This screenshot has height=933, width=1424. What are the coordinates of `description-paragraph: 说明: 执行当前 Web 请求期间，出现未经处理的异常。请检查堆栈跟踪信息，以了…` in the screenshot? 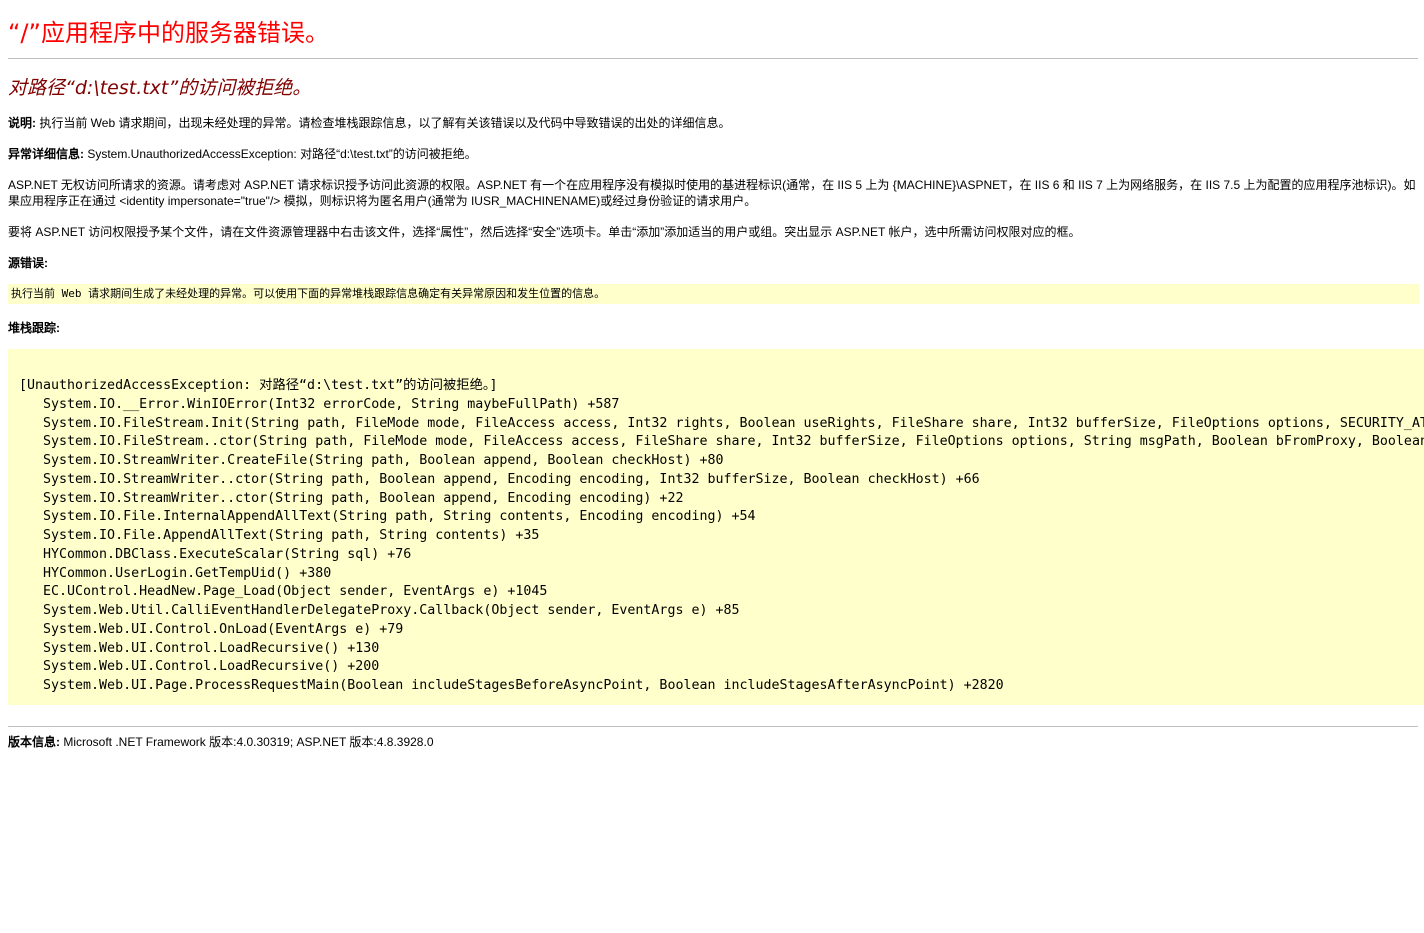 It's located at (713, 123).